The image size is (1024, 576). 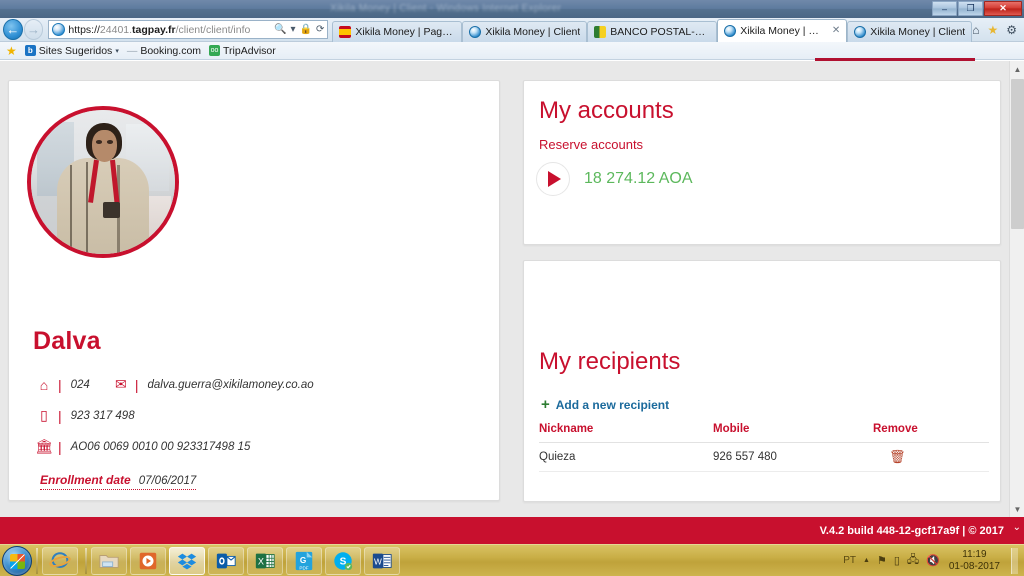 I want to click on taskbar-outlook, so click(x=226, y=560).